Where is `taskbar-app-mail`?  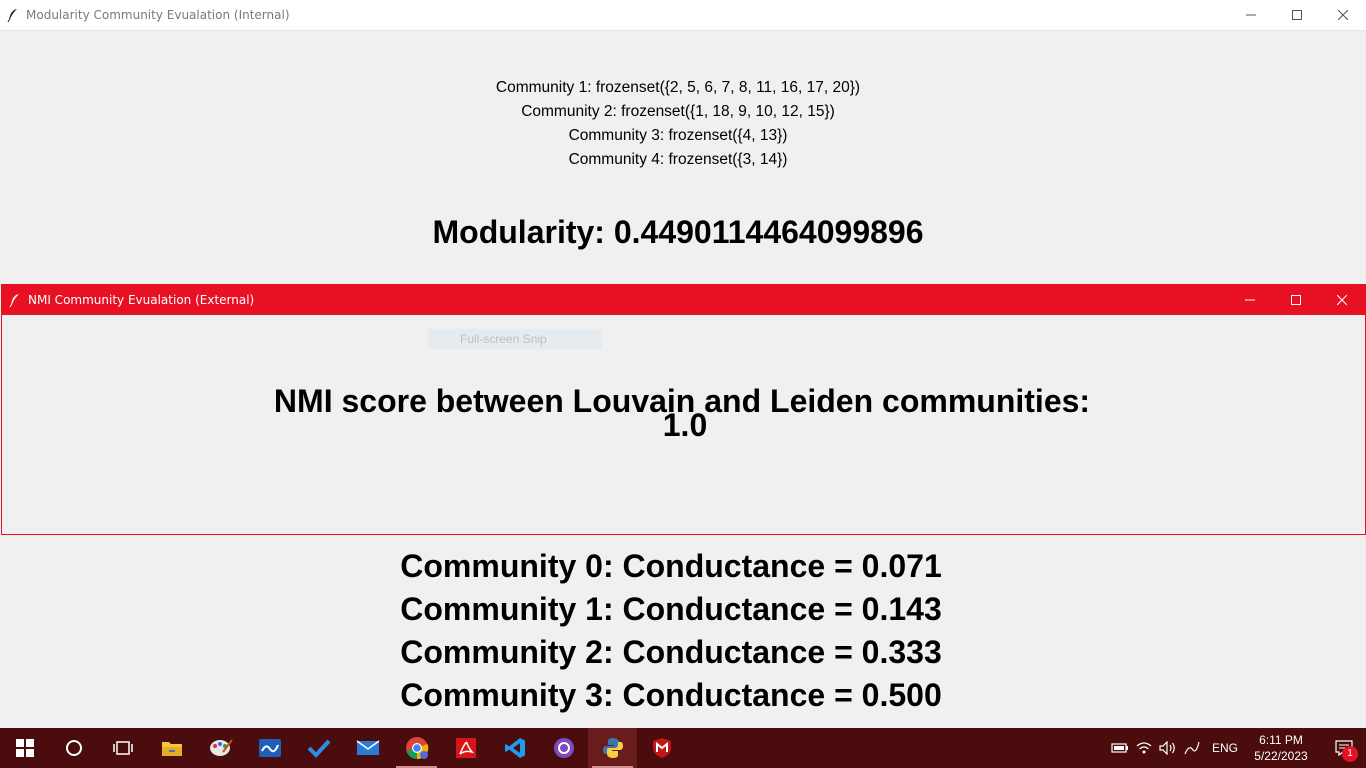
taskbar-app-mail is located at coordinates (367, 748).